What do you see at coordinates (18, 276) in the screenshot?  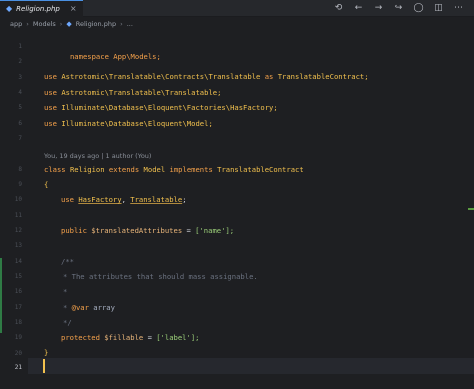 I see `line-number: 15` at bounding box center [18, 276].